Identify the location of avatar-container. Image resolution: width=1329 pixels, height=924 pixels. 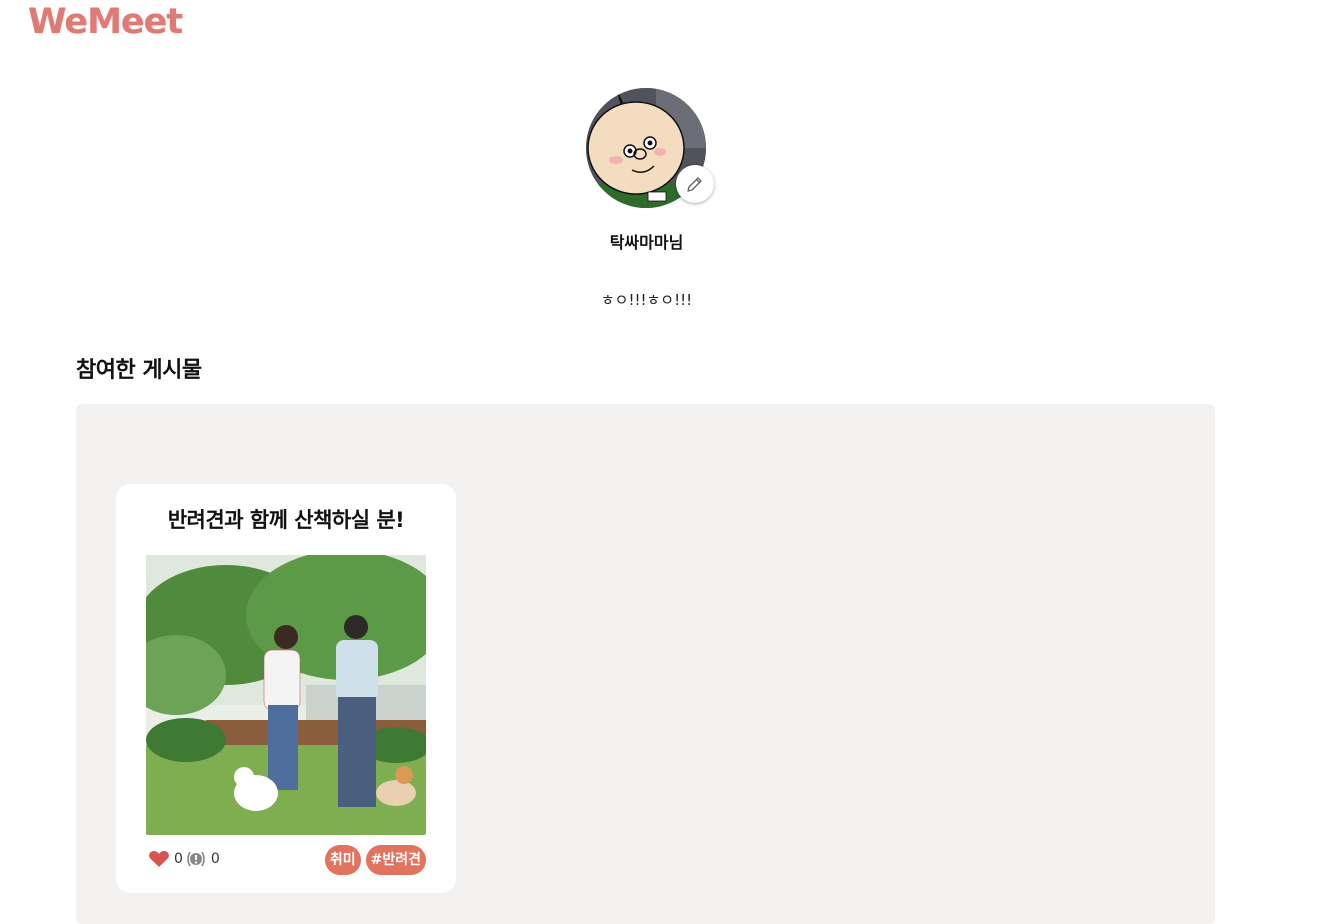
(649, 148).